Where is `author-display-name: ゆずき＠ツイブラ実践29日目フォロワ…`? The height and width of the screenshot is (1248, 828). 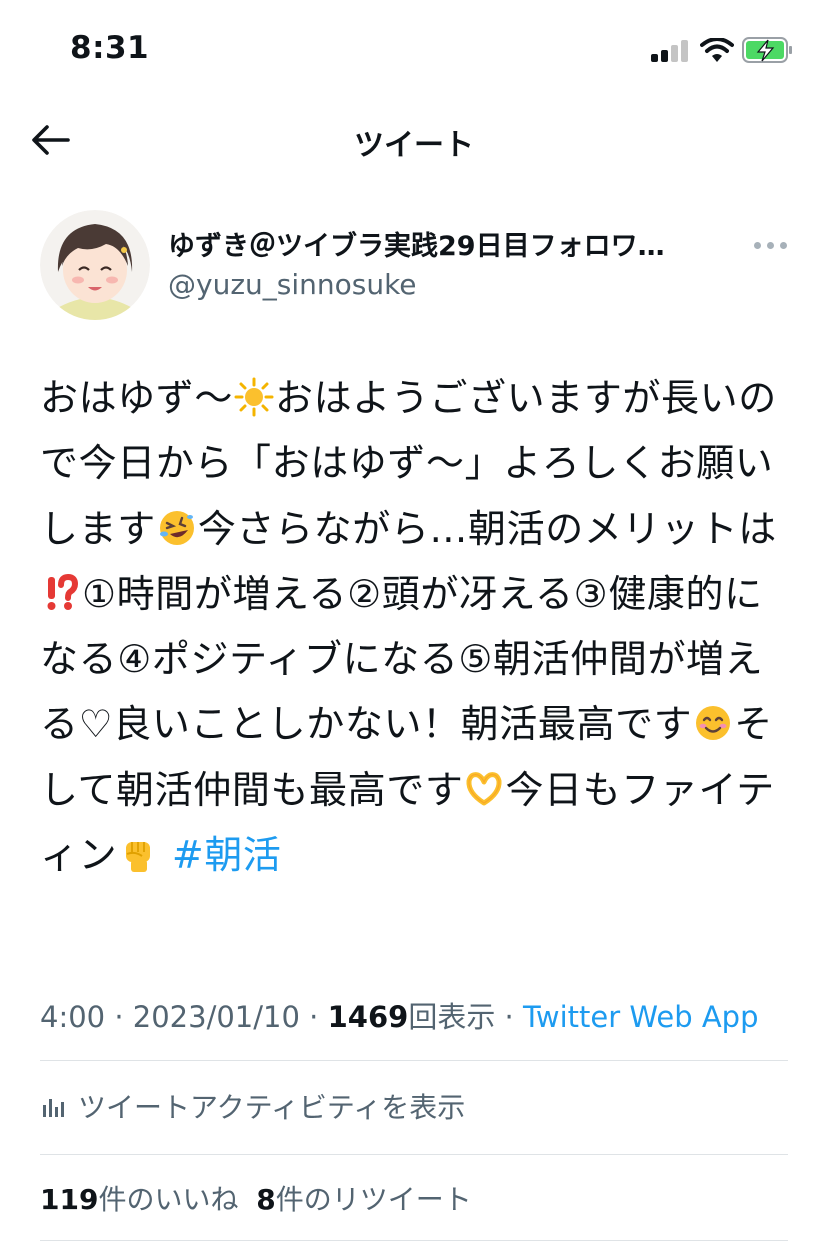
author-display-name: ゆずき＠ツイブラ実践29日目フォロワ… is located at coordinates (453, 243).